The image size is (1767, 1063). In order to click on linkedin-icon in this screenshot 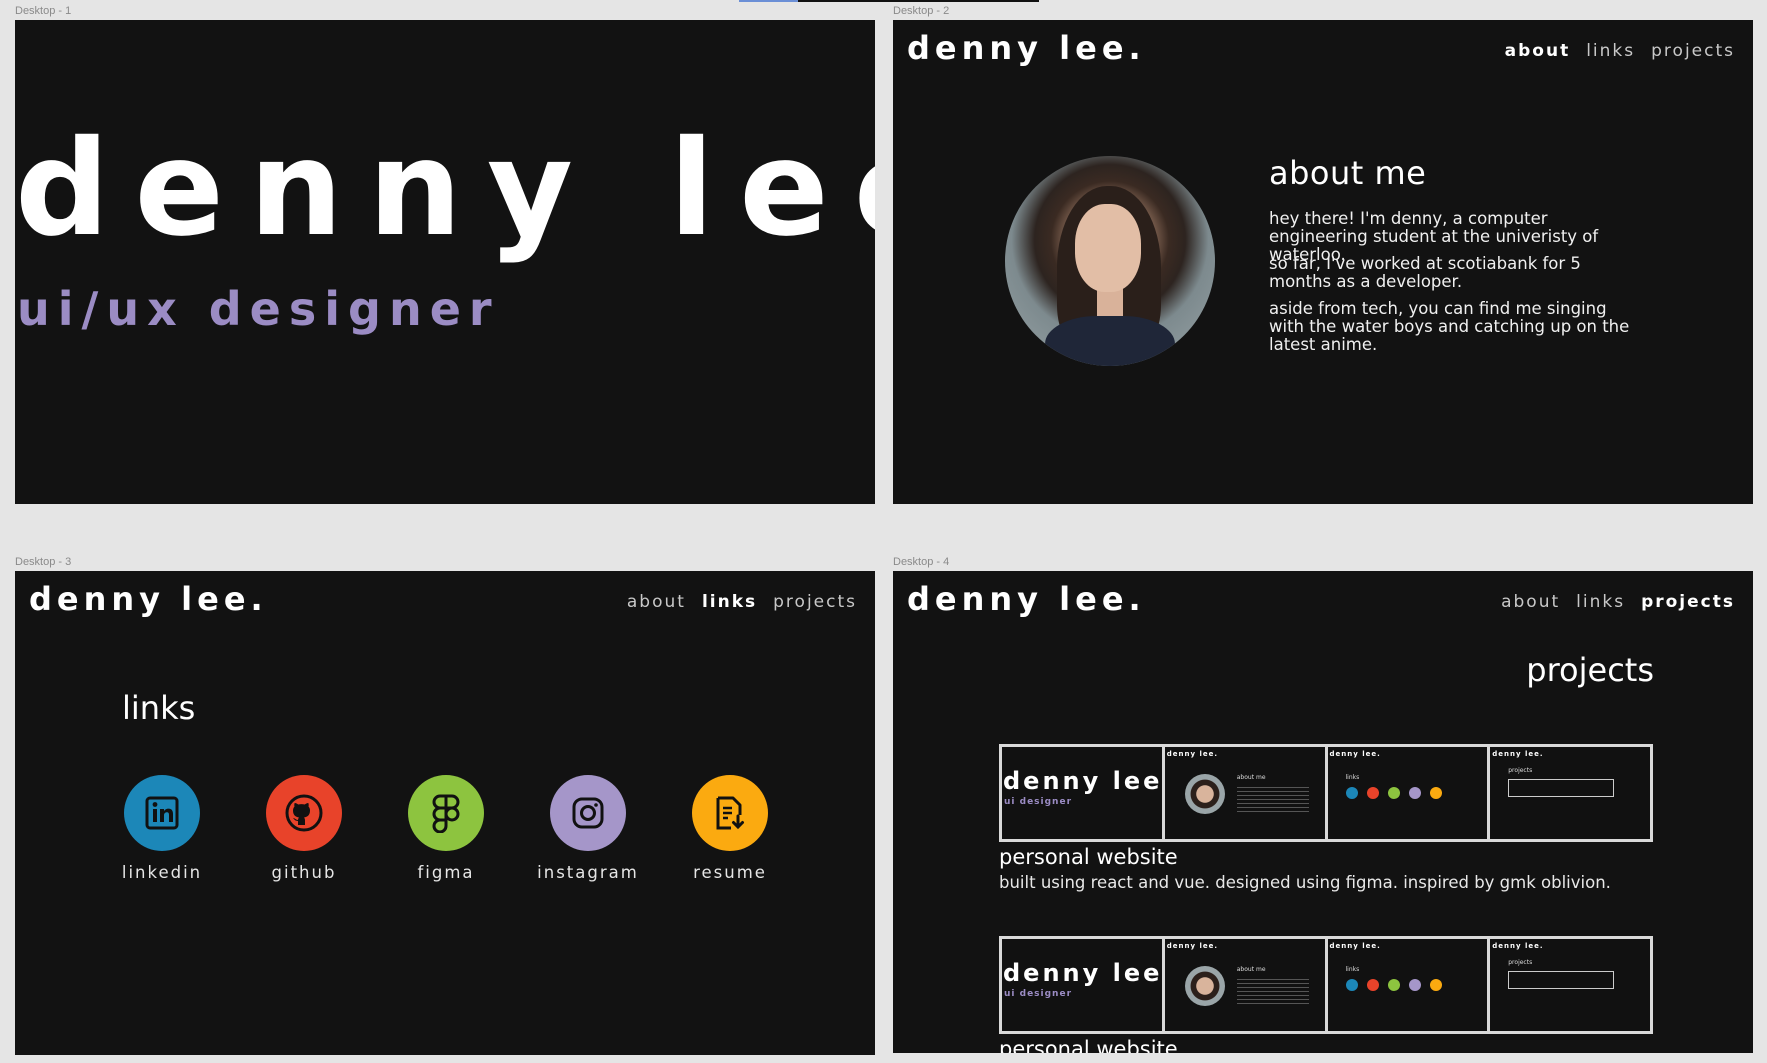, I will do `click(162, 813)`.